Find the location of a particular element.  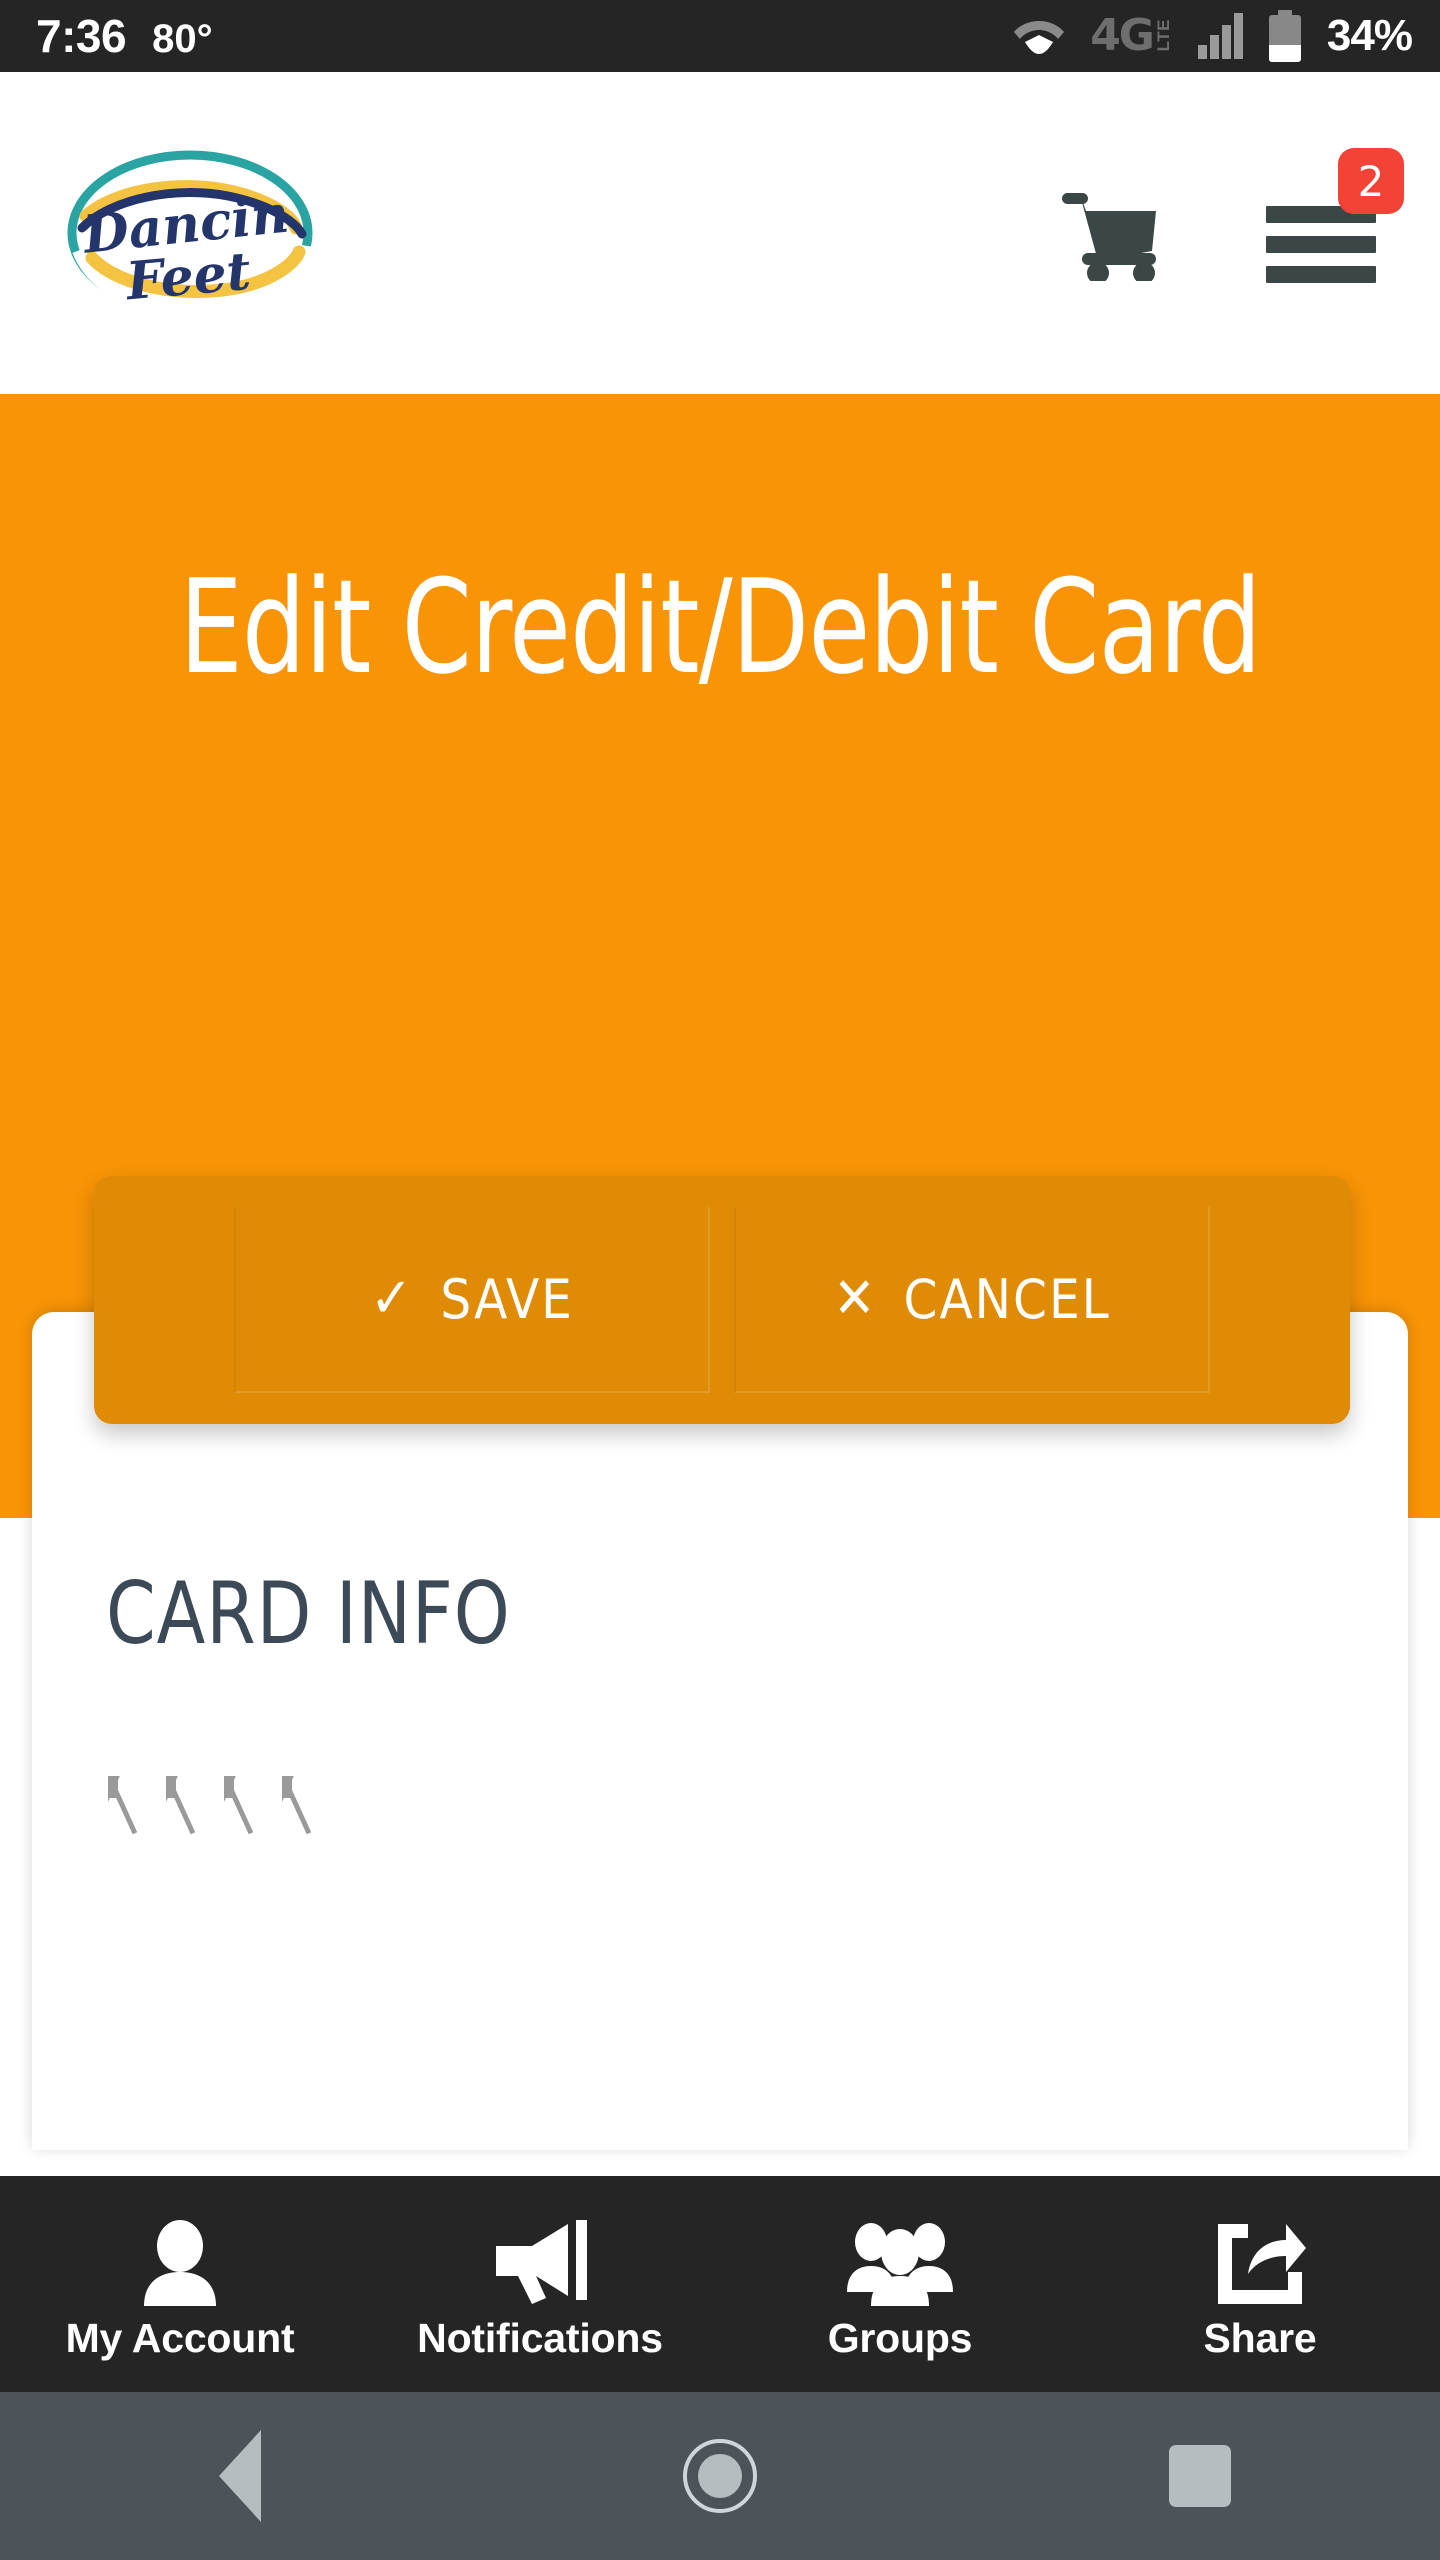

share-arrow-icon is located at coordinates (1260, 2263).